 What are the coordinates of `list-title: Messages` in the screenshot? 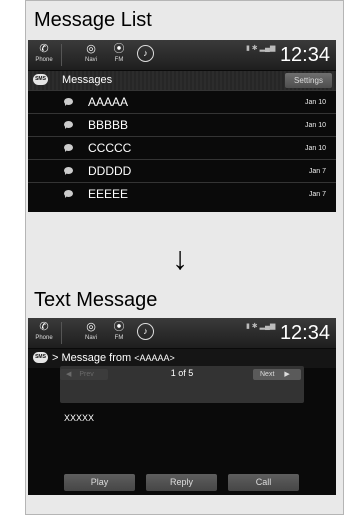 It's located at (87, 80).